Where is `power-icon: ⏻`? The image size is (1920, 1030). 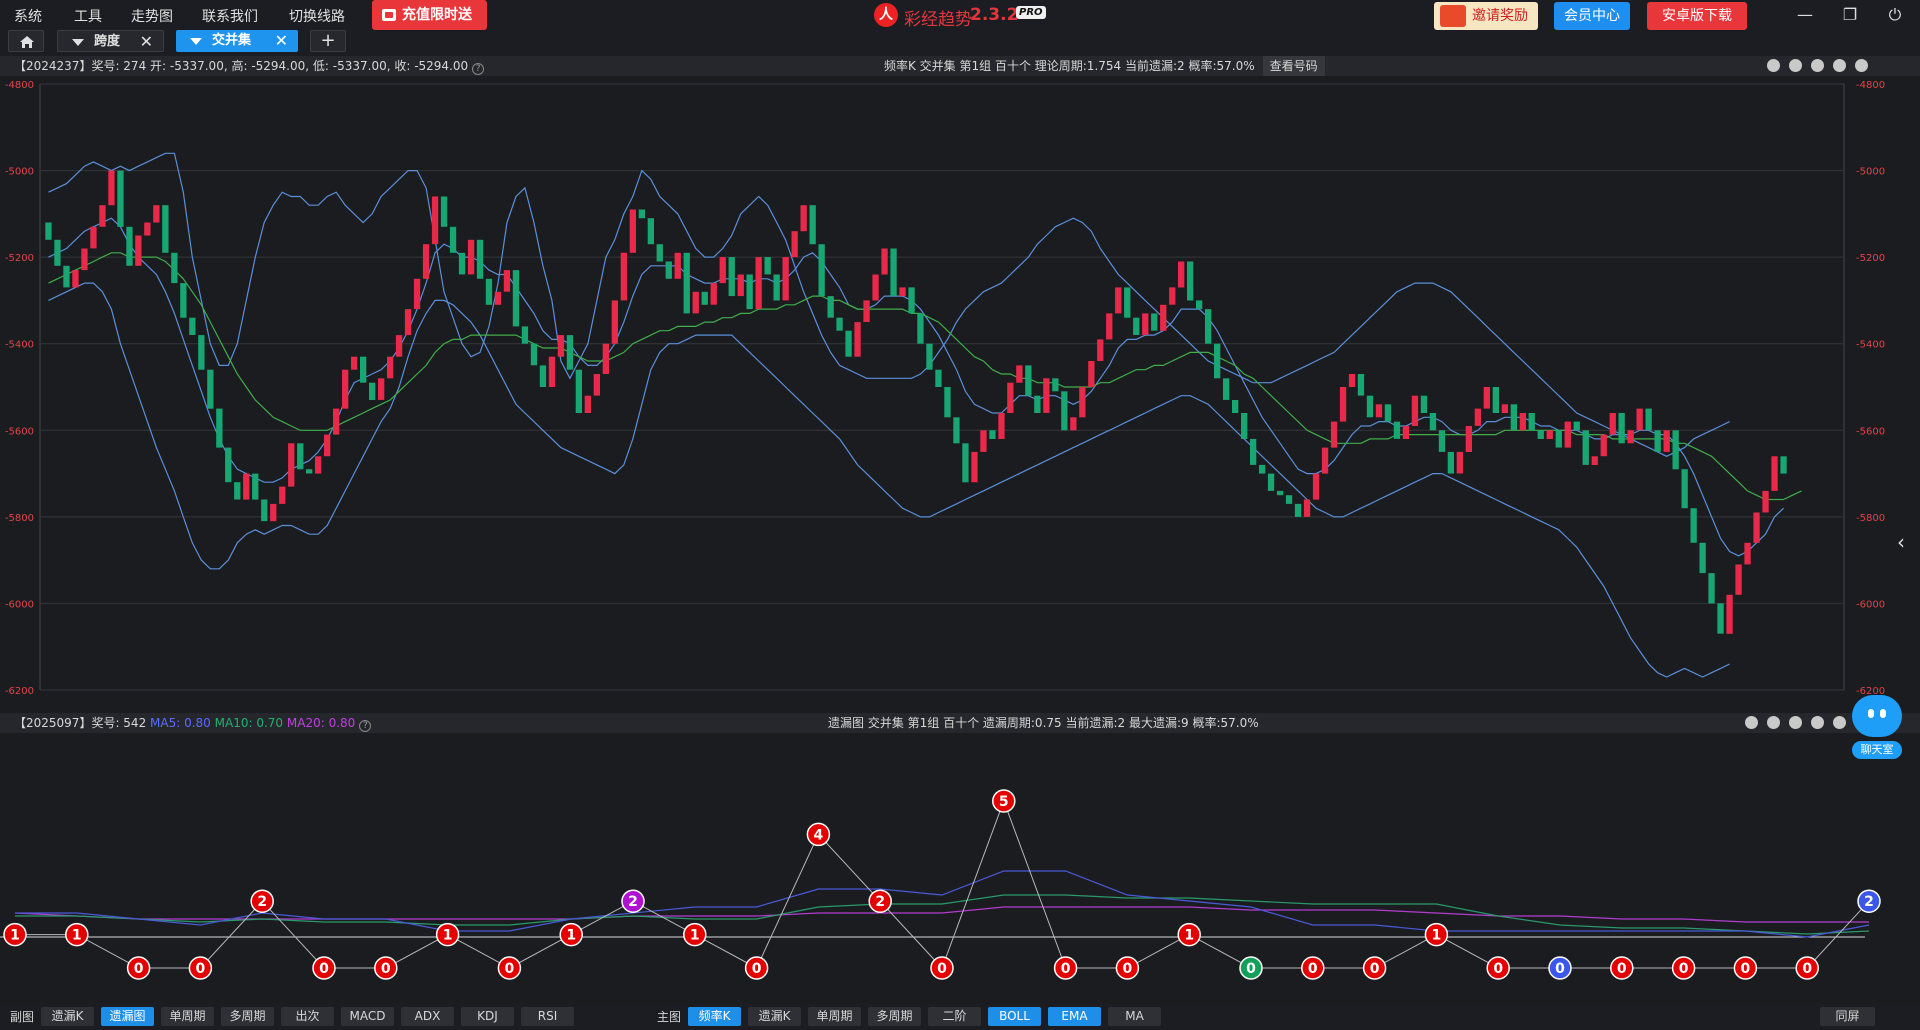 power-icon: ⏻ is located at coordinates (1895, 15).